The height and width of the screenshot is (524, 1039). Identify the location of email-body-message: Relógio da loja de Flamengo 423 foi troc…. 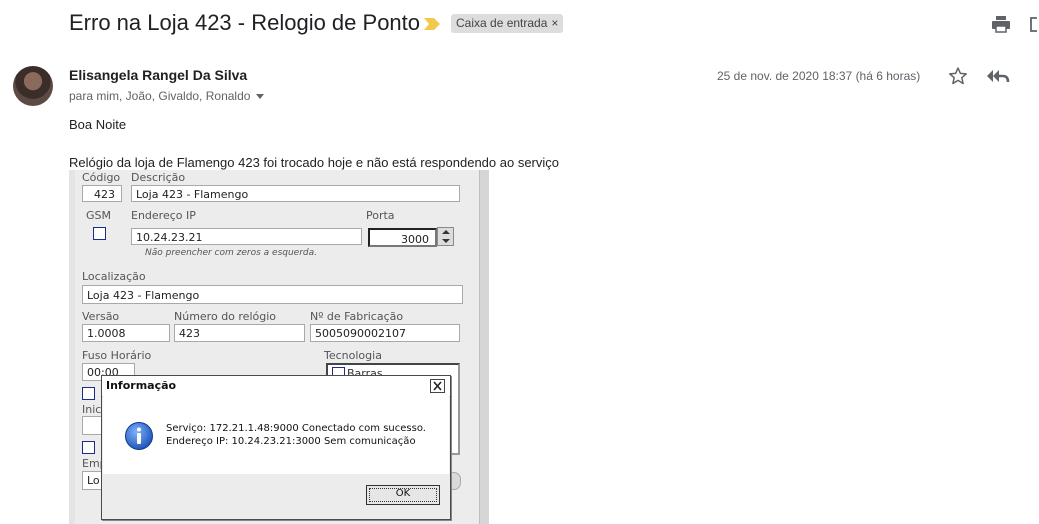
(314, 162).